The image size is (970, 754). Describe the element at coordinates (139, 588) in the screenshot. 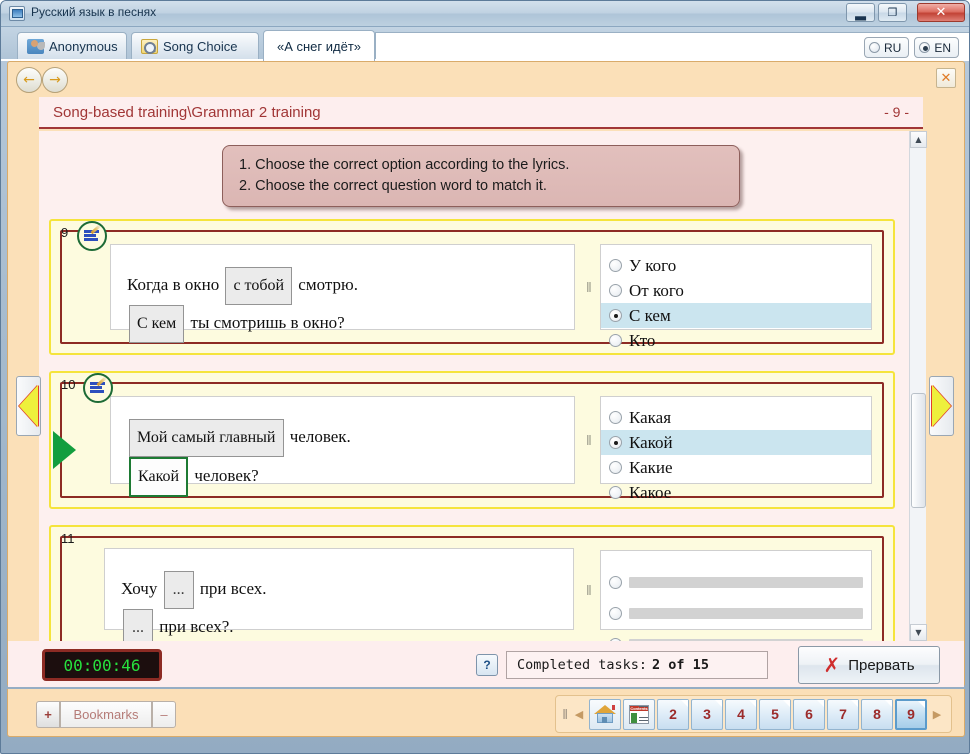

I see `sentence-text: Хочу` at that location.